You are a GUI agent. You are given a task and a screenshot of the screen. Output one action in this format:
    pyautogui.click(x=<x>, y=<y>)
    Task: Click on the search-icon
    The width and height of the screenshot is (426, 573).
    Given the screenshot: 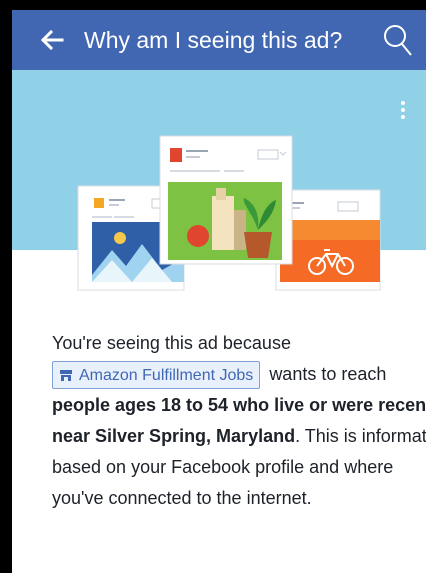 What is the action you would take?
    pyautogui.click(x=398, y=40)
    